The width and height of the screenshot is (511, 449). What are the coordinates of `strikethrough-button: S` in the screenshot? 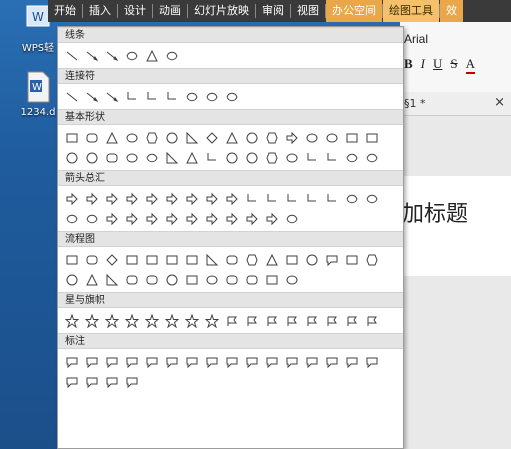 It's located at (453, 65).